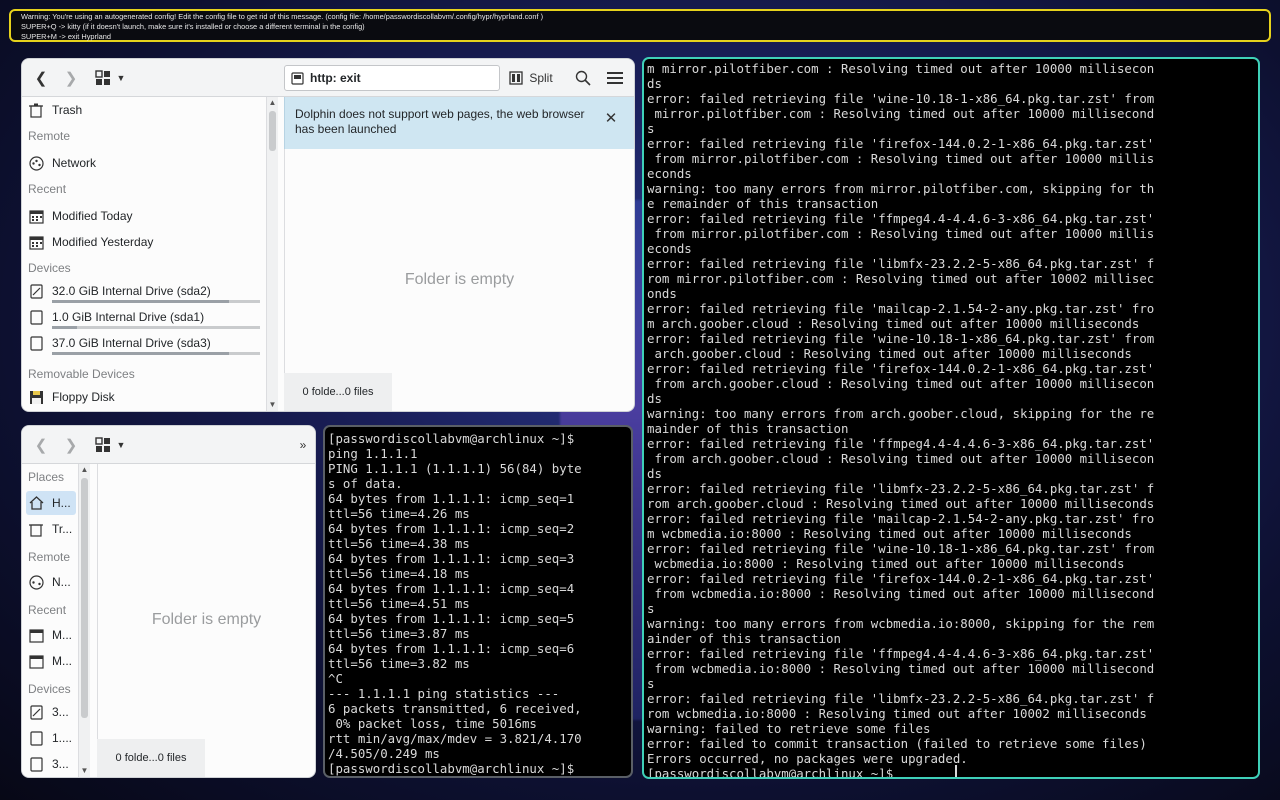  What do you see at coordinates (36, 110) in the screenshot?
I see `trash-icon` at bounding box center [36, 110].